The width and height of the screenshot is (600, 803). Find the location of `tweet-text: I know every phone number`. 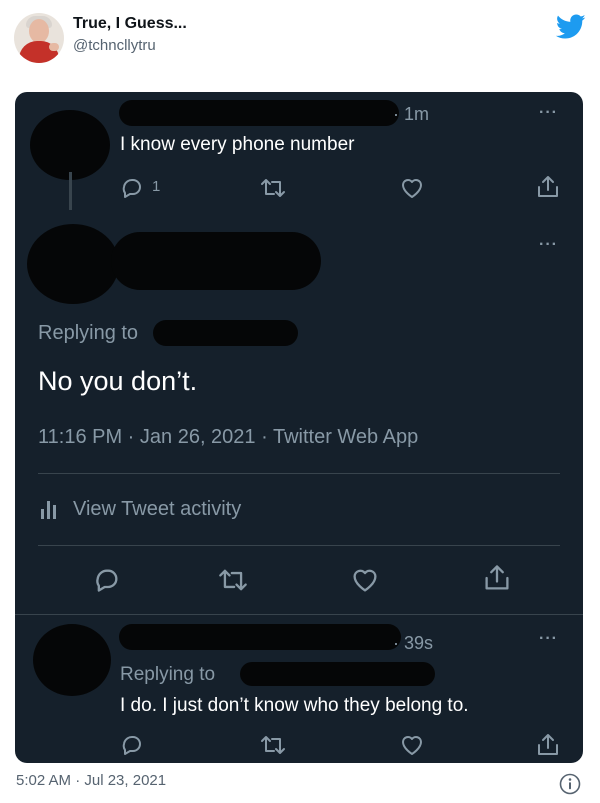

tweet-text: I know every phone number is located at coordinates (237, 144).